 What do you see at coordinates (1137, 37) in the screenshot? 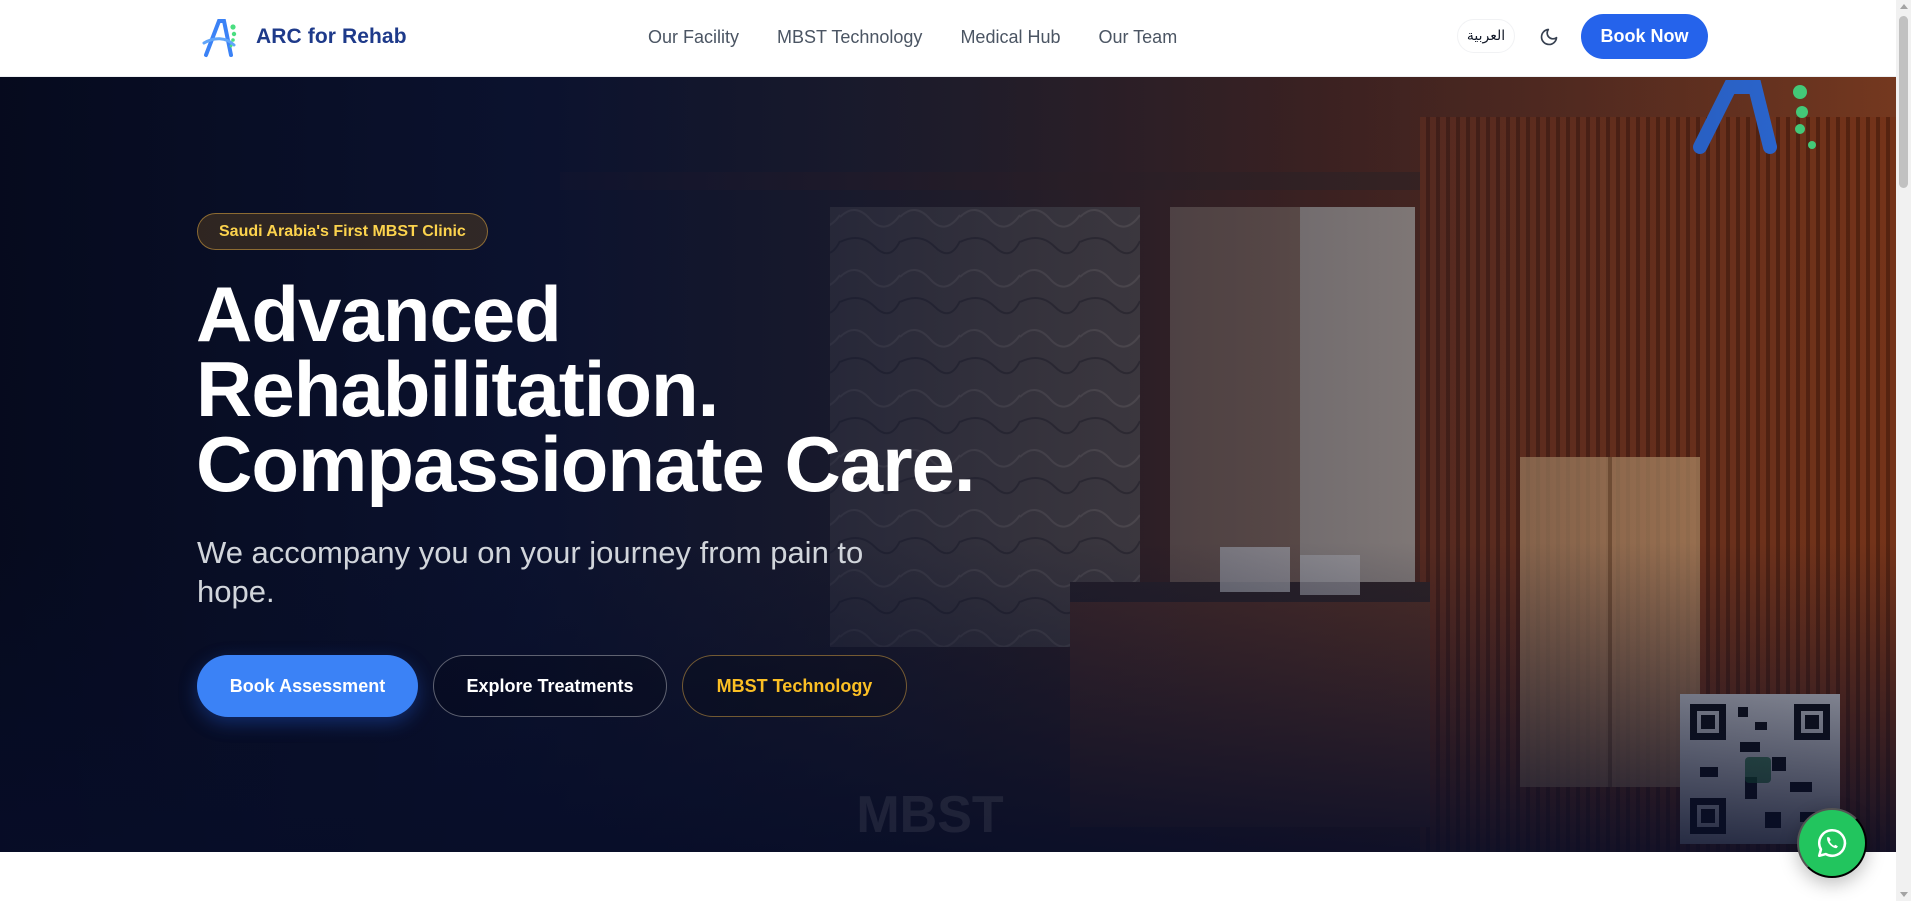
I see `nav-our-team: Our Team` at bounding box center [1137, 37].